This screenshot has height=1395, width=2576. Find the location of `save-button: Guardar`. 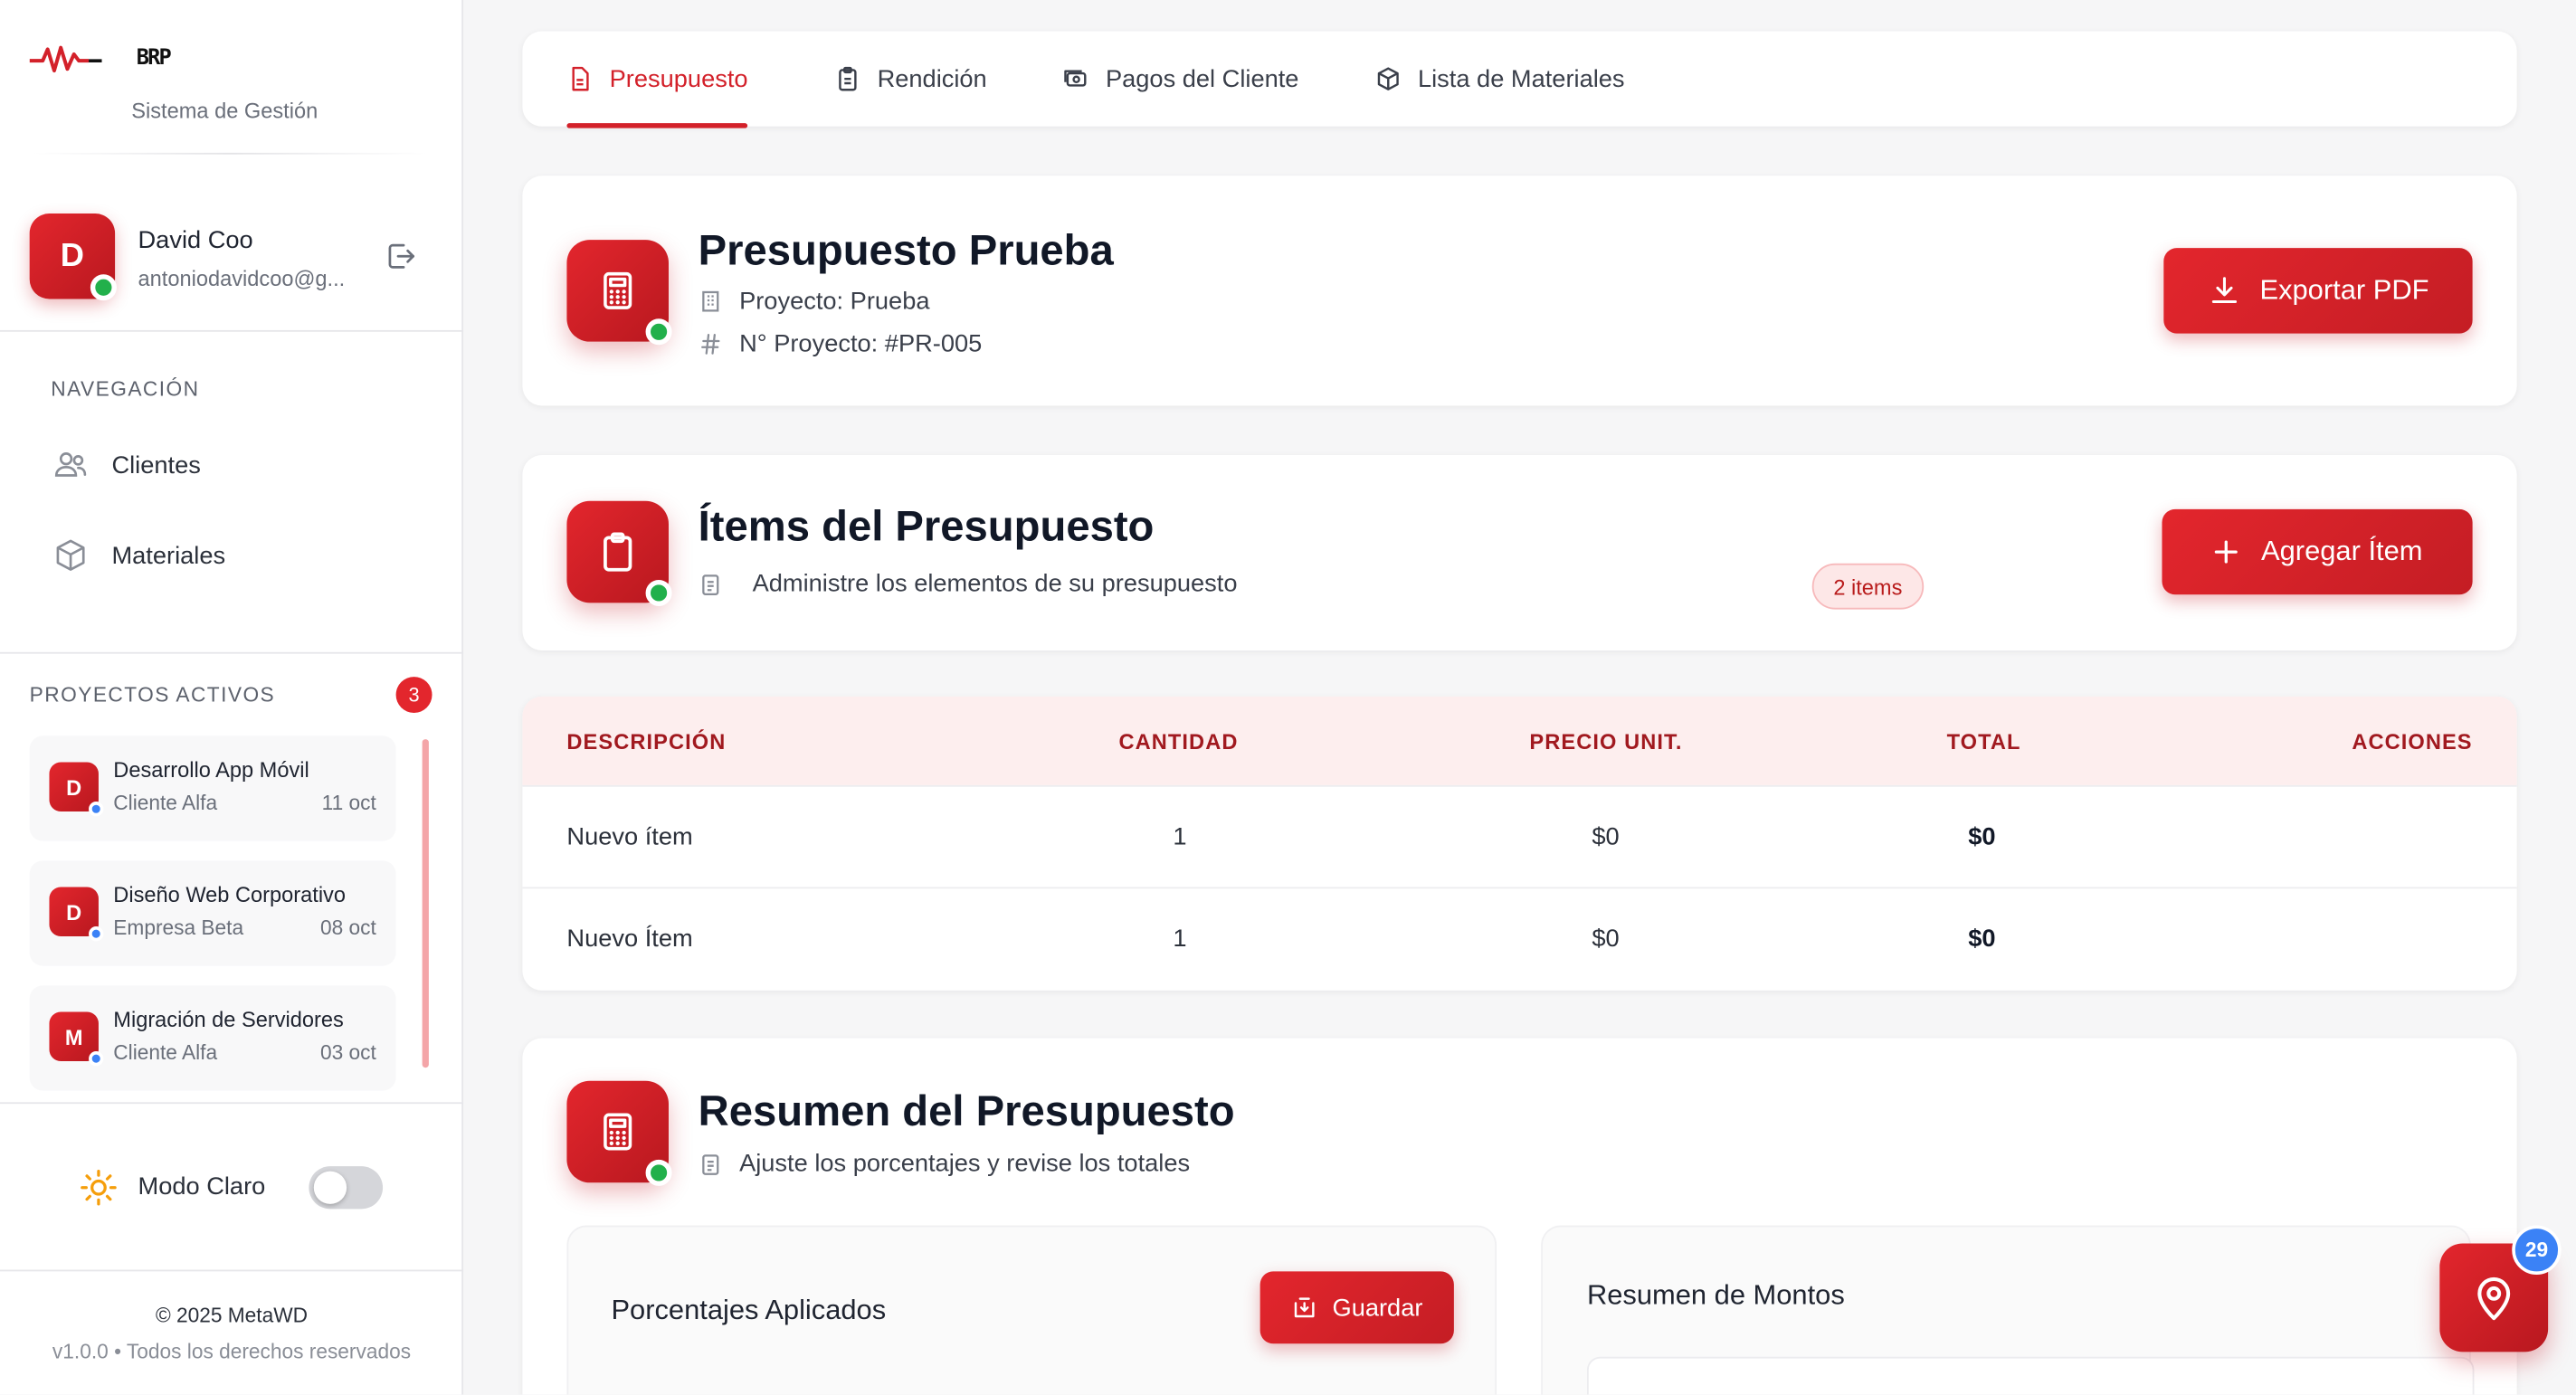

save-button: Guardar is located at coordinates (1357, 1308).